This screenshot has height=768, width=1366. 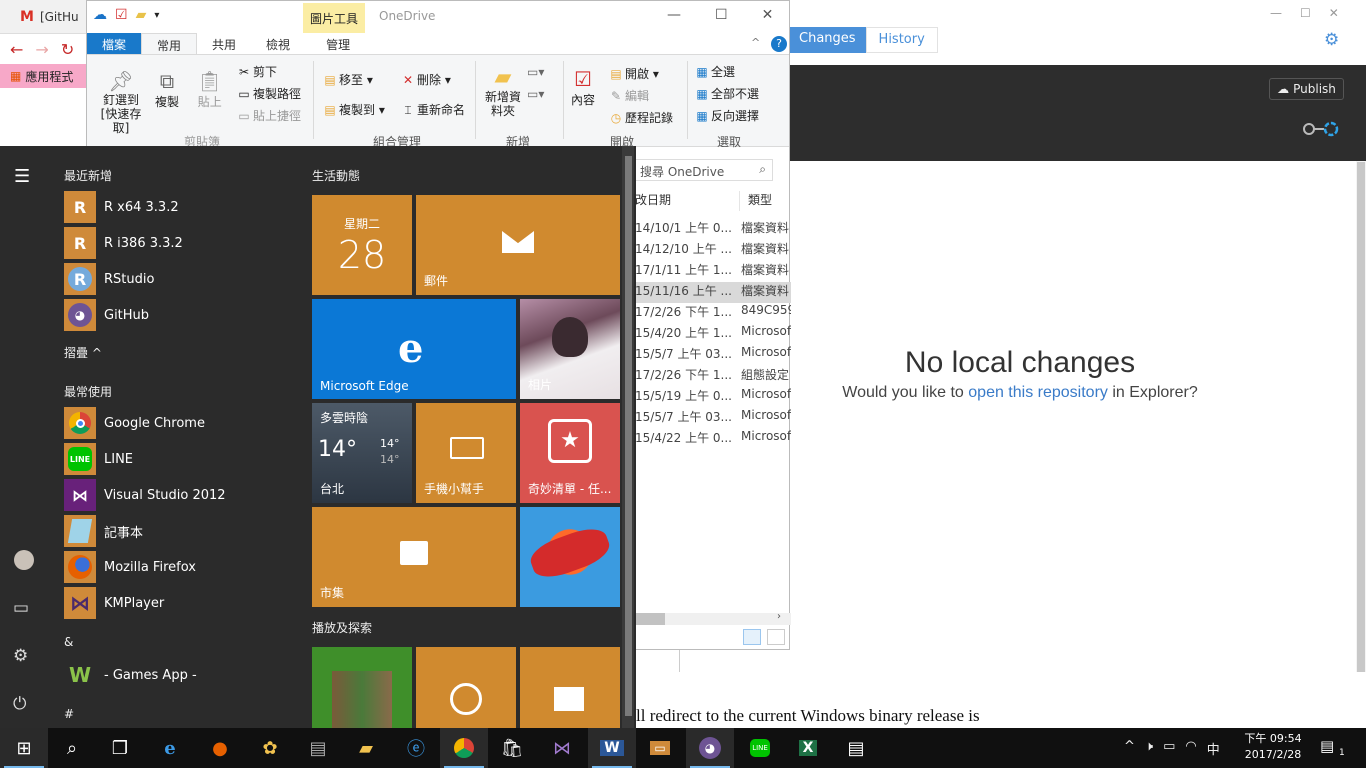 I want to click on user-avatar, so click(x=24, y=560).